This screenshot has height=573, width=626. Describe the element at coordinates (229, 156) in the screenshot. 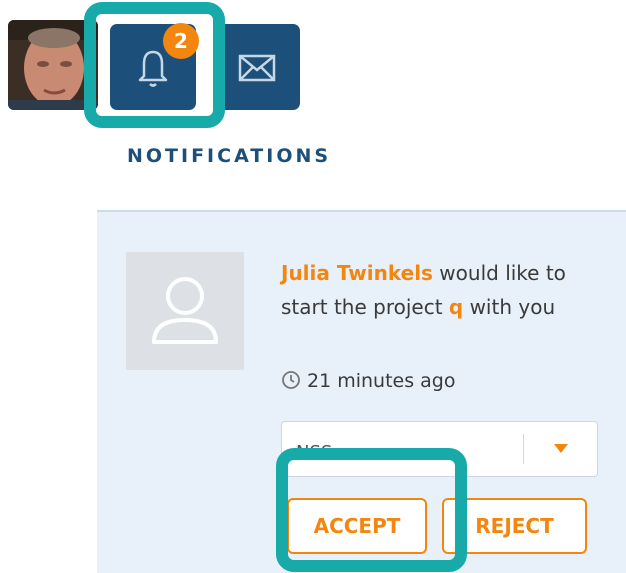

I see `section-title: NOTIFICATIONS` at that location.